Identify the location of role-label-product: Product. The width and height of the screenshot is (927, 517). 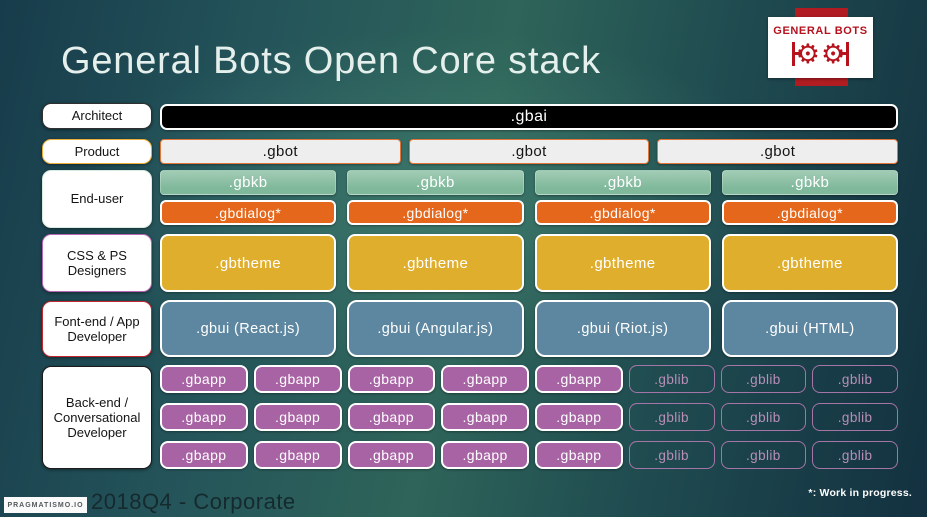
(97, 151).